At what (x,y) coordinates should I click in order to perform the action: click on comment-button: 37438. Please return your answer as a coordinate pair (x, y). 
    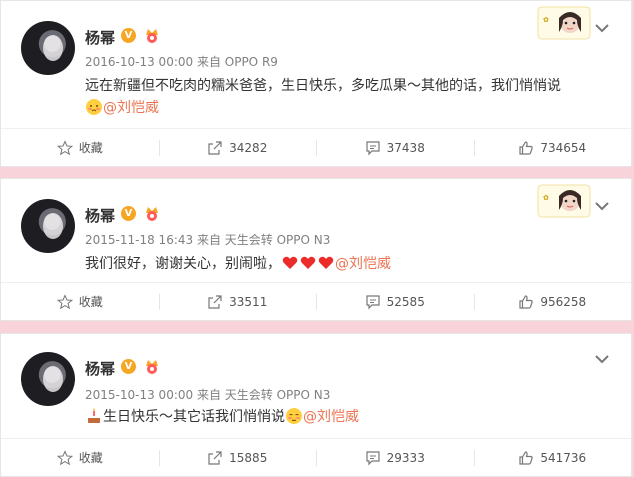
    Looking at the image, I should click on (395, 147).